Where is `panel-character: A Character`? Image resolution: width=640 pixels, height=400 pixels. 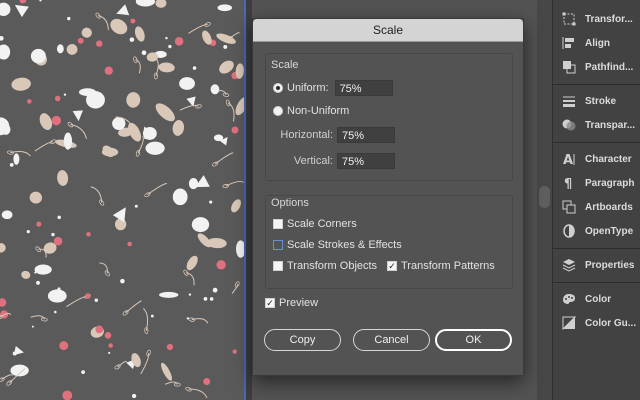
panel-character: A Character is located at coordinates (596, 159).